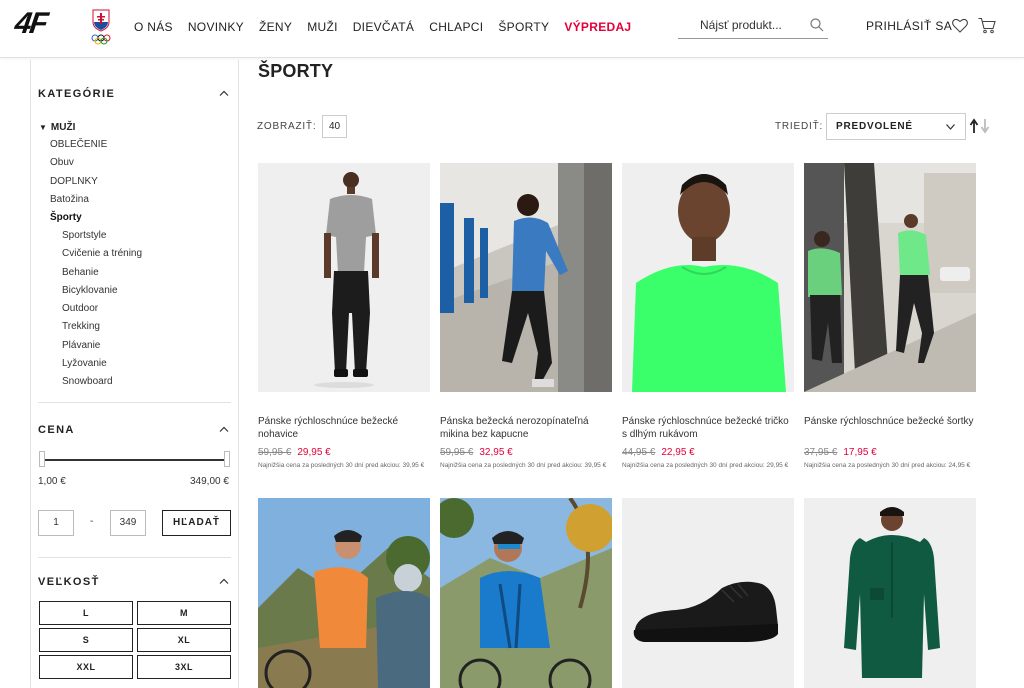 The height and width of the screenshot is (688, 1024). I want to click on subcategory-item: Behanie, so click(102, 273).